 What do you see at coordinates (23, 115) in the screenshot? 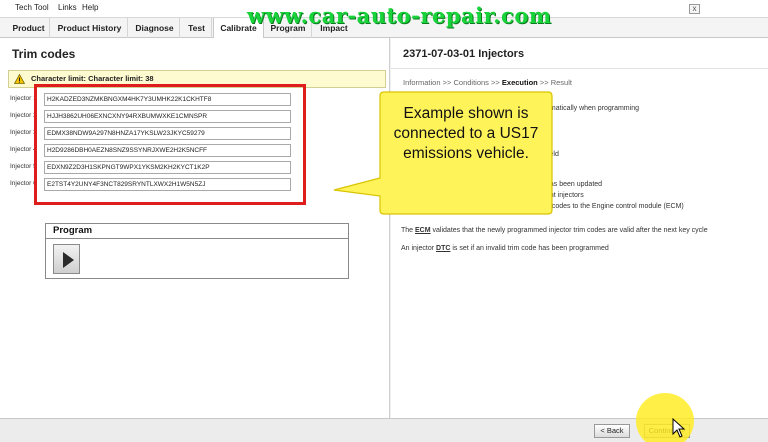
I see `injector-2-label: Injector 2` at bounding box center [23, 115].